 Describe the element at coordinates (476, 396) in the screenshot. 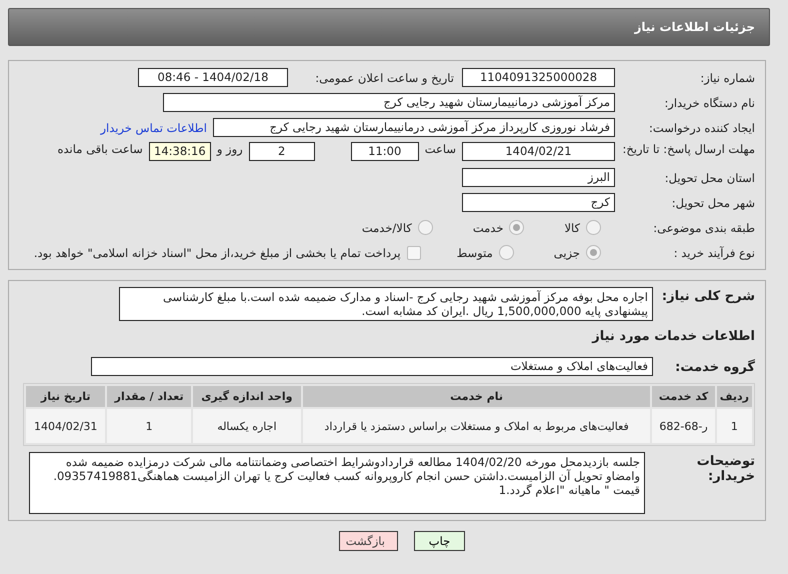

I see `column-header: نام خدمت` at that location.